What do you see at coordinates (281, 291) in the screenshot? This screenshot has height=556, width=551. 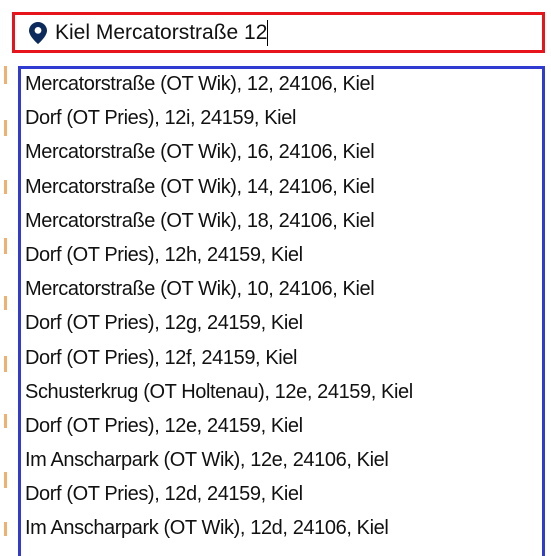 I see `suggestion-item: Mercatorstraße (OT Wik), 10, 24106, Kiel` at bounding box center [281, 291].